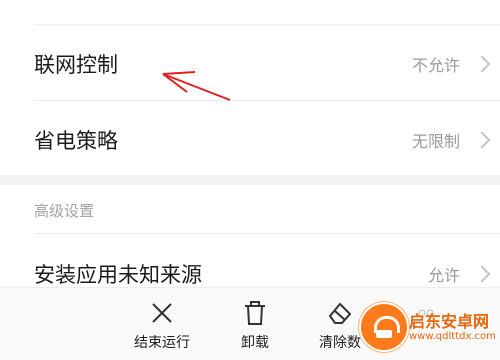 Image resolution: width=500 pixels, height=360 pixels. Describe the element at coordinates (250, 180) in the screenshot. I see `section-gap` at that location.